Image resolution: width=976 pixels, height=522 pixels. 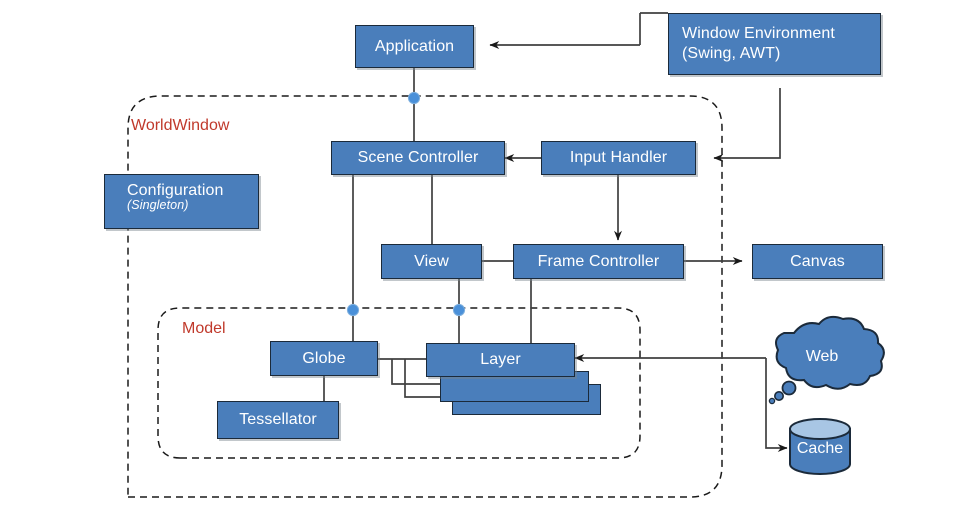 What do you see at coordinates (158, 204) in the screenshot?
I see `node-configuration-sublabel: (Singleton)` at bounding box center [158, 204].